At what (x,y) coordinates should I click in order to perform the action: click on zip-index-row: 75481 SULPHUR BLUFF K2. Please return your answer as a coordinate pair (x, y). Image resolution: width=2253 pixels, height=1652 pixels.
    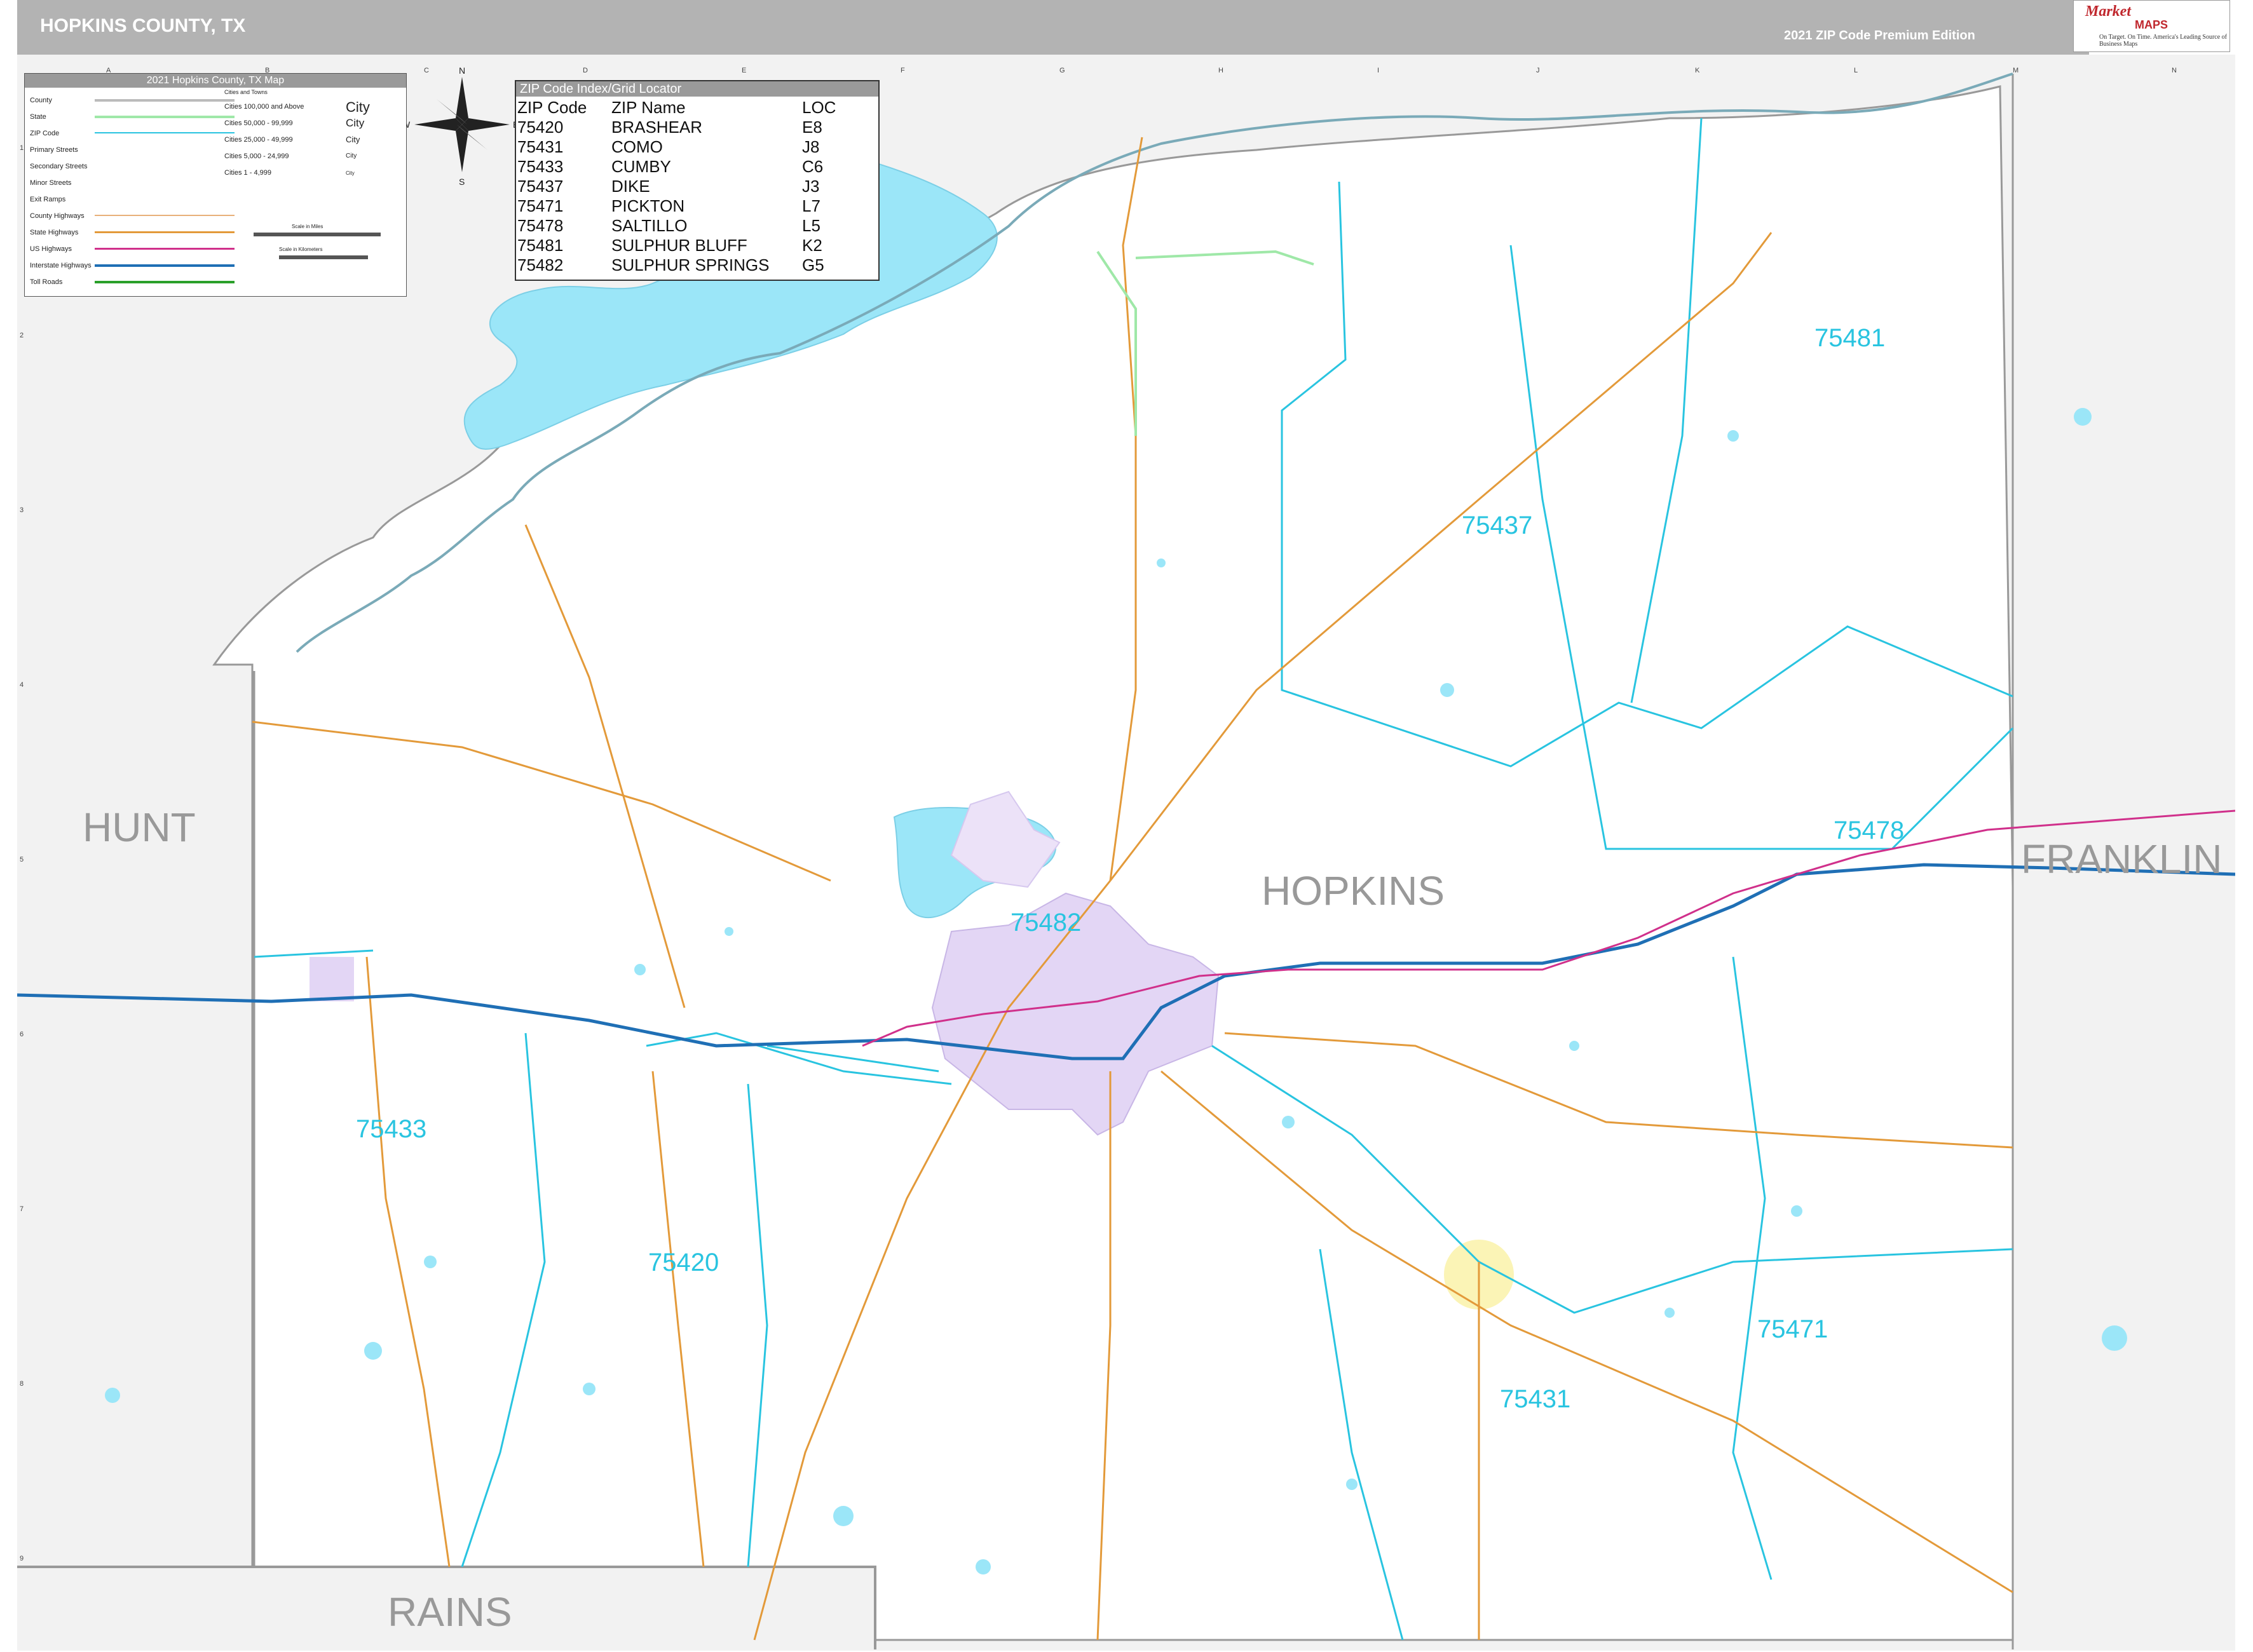
    Looking at the image, I should click on (697, 246).